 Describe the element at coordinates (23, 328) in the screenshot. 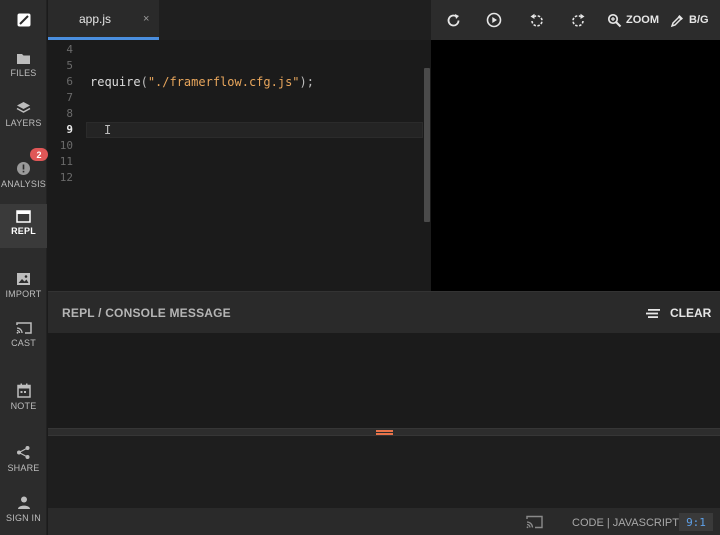

I see `cast-icon` at that location.